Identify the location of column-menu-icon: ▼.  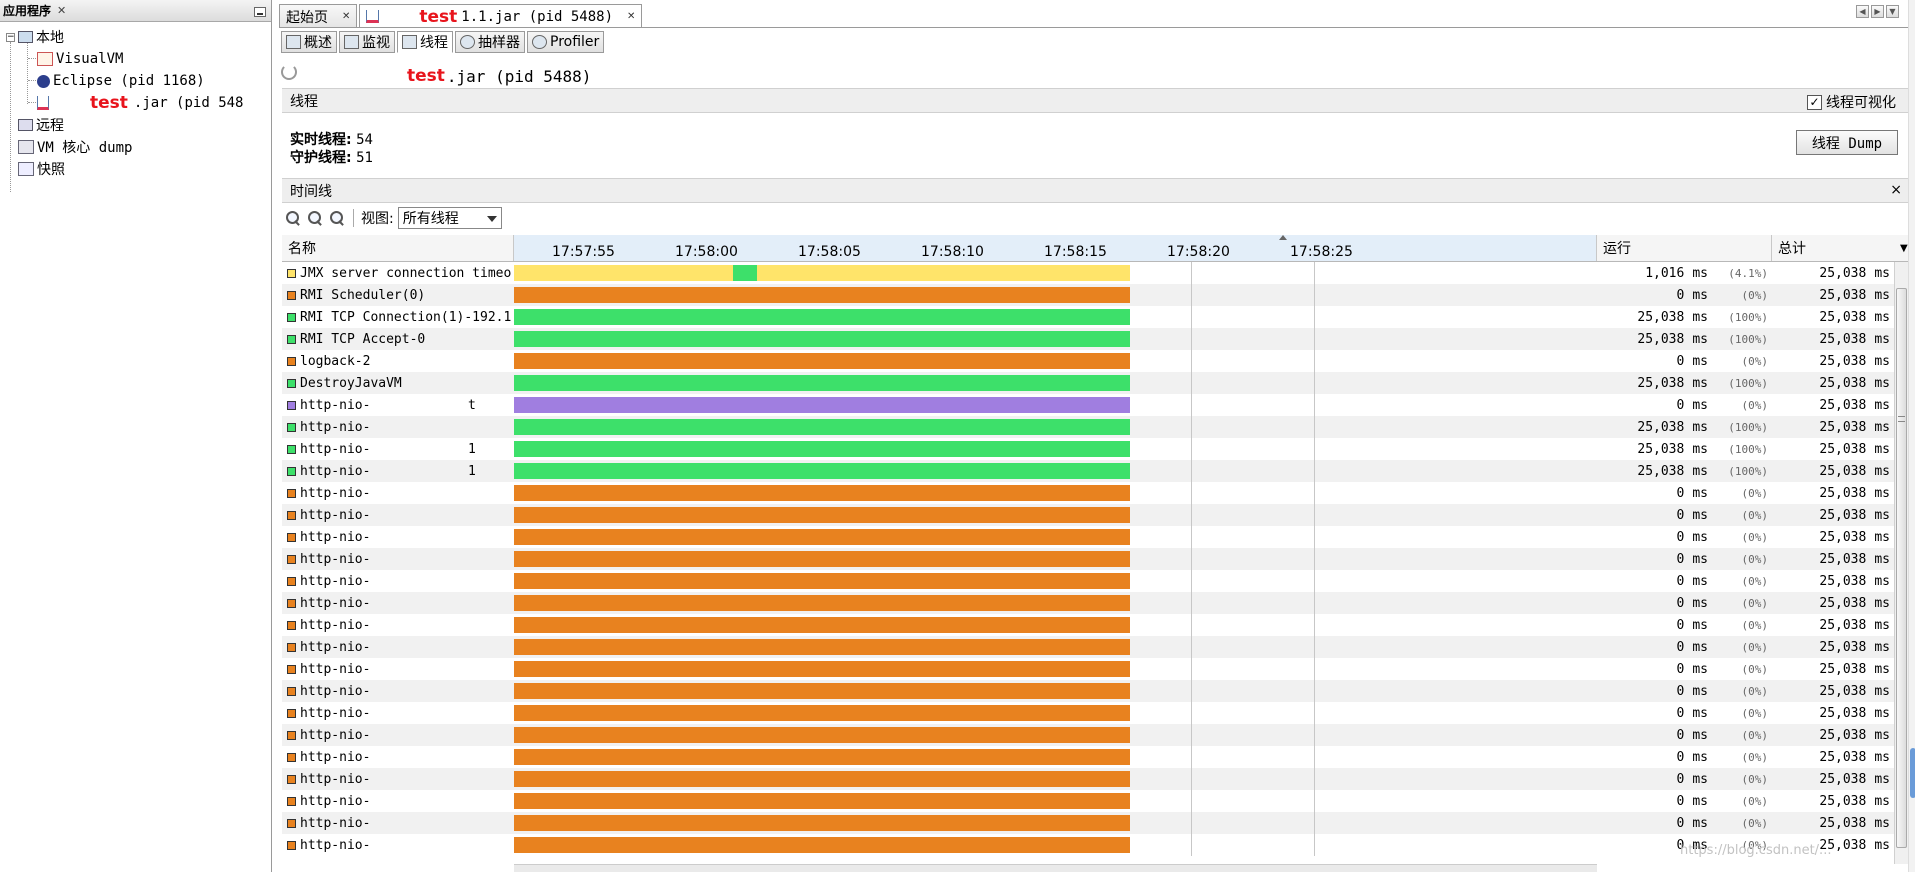
(1901, 248).